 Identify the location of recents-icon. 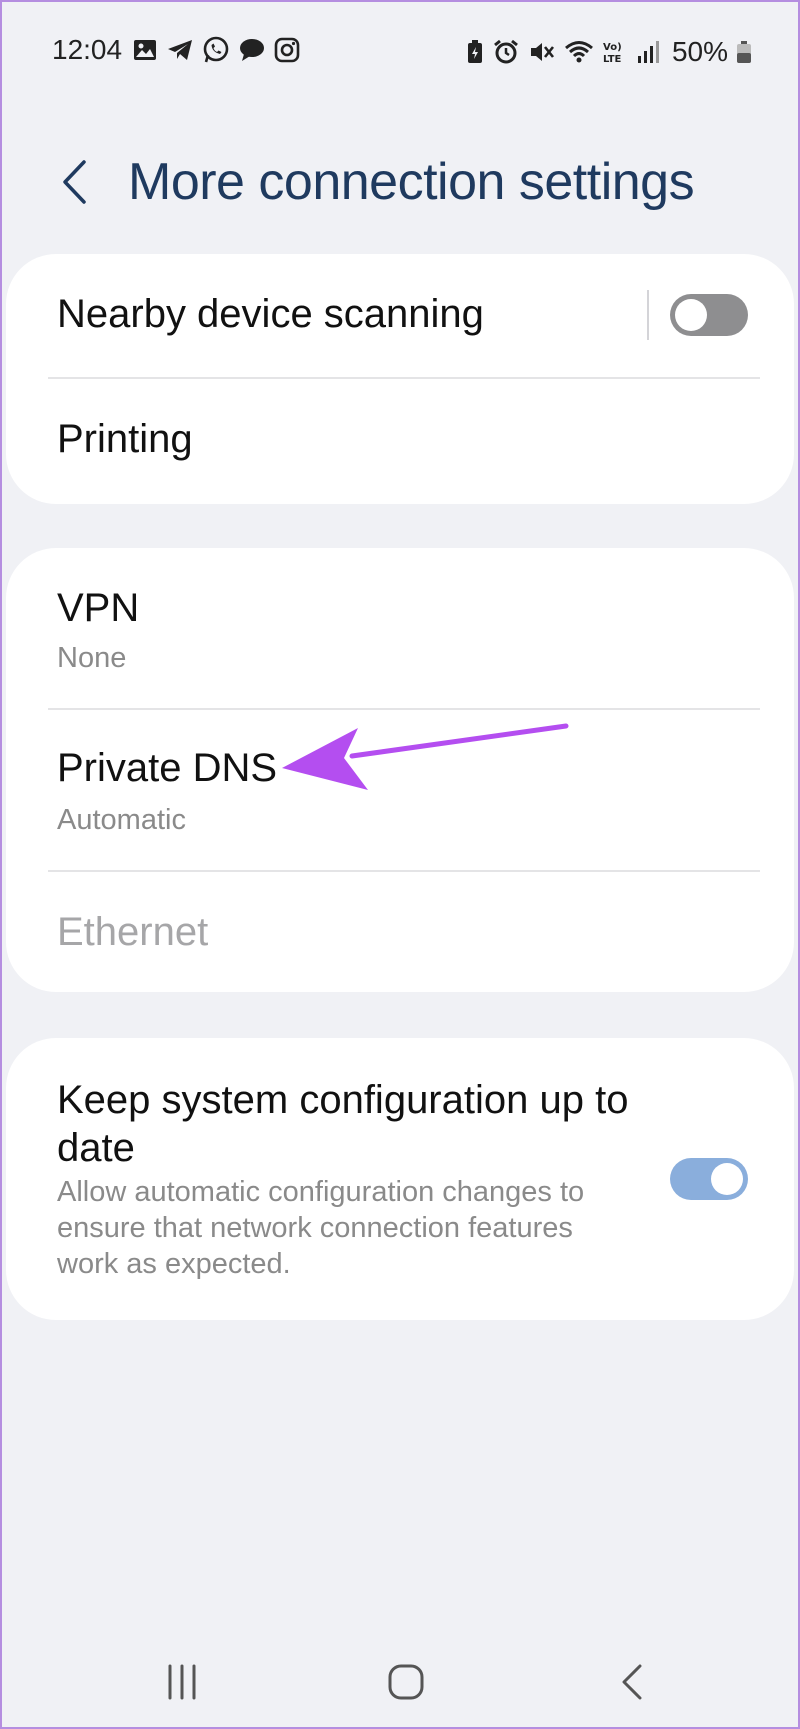
(182, 1682).